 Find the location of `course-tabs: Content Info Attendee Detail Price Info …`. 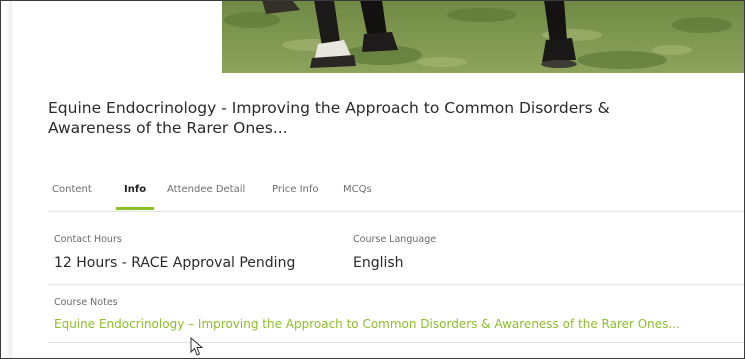

course-tabs: Content Info Attendee Detail Price Info … is located at coordinates (396, 195).